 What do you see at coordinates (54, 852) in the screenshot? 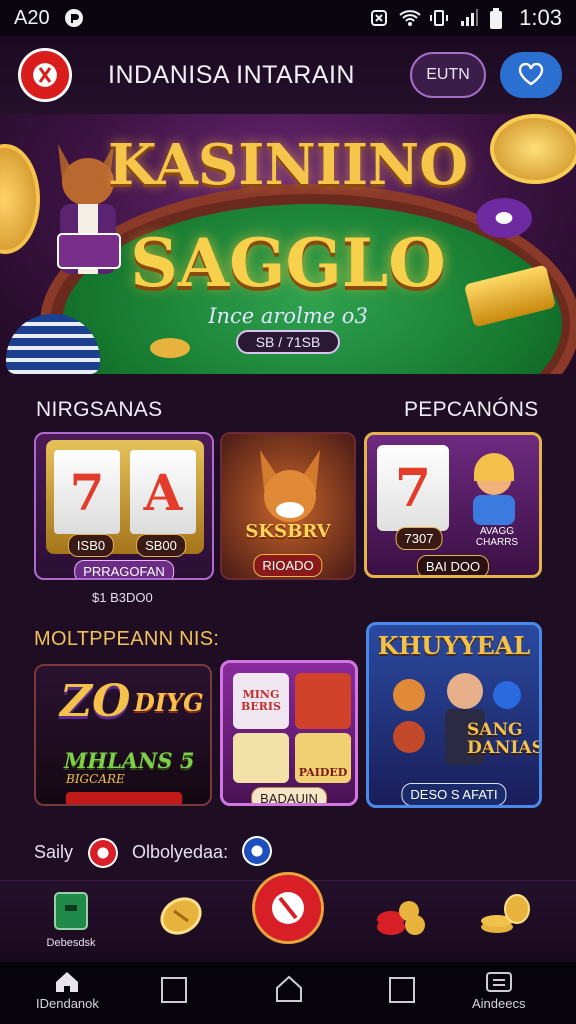
I see `footer-left-label: Saily` at bounding box center [54, 852].